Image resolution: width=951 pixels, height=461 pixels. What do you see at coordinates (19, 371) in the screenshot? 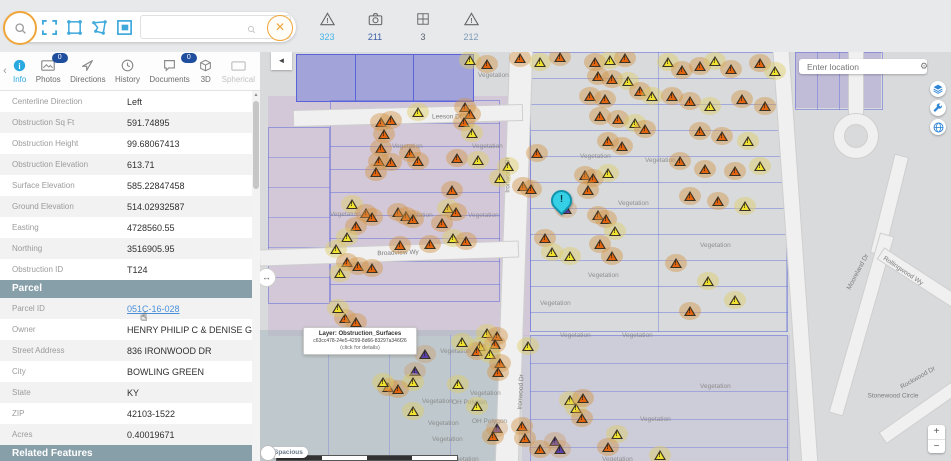
I see `field-label: City` at bounding box center [19, 371].